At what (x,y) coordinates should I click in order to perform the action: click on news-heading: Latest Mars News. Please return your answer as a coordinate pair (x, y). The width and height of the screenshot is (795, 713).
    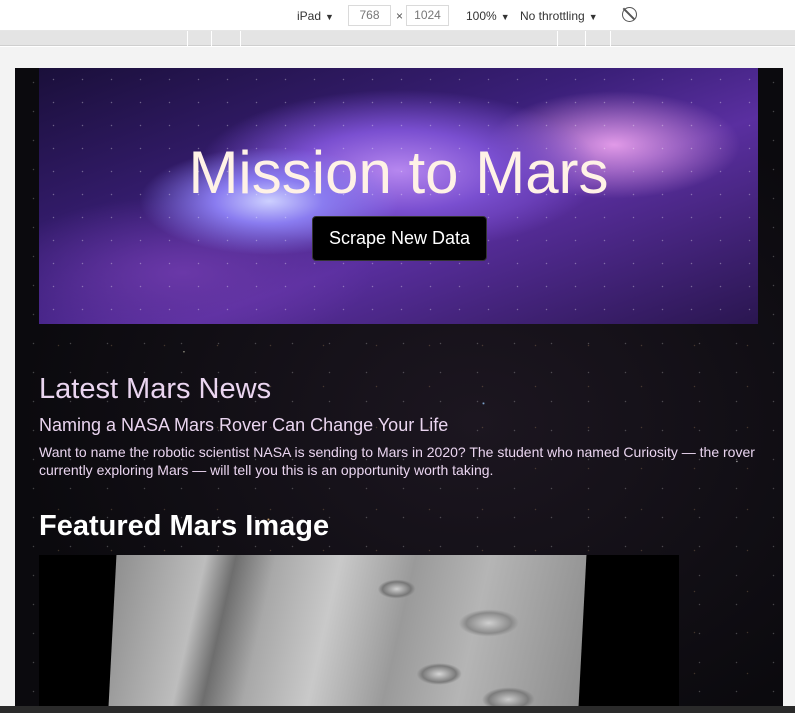
    Looking at the image, I should click on (155, 389).